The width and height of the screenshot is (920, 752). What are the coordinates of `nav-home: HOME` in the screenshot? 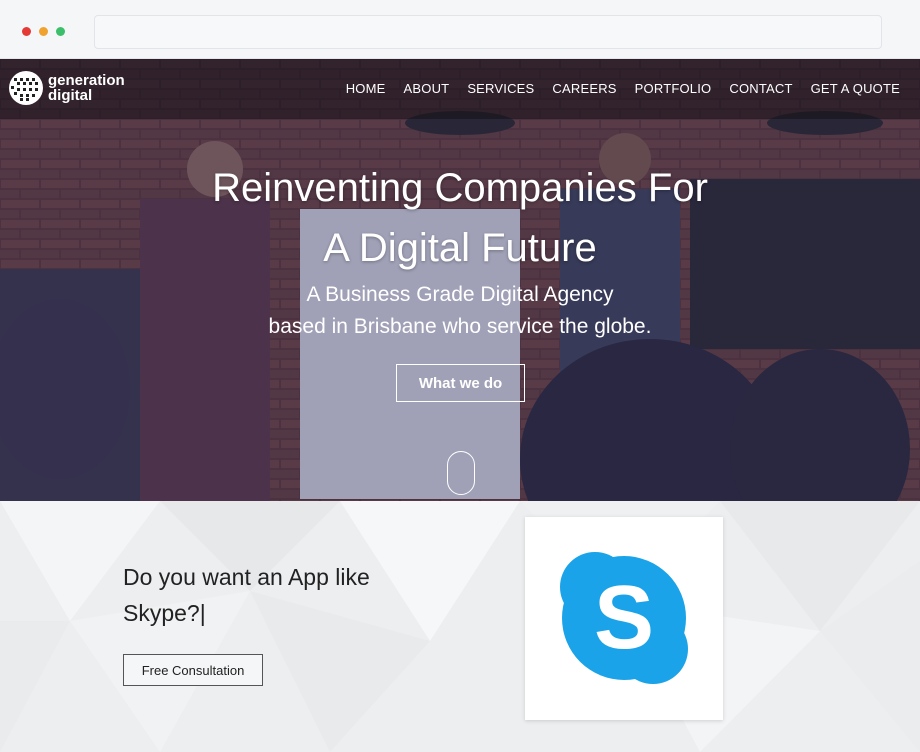 It's located at (366, 88).